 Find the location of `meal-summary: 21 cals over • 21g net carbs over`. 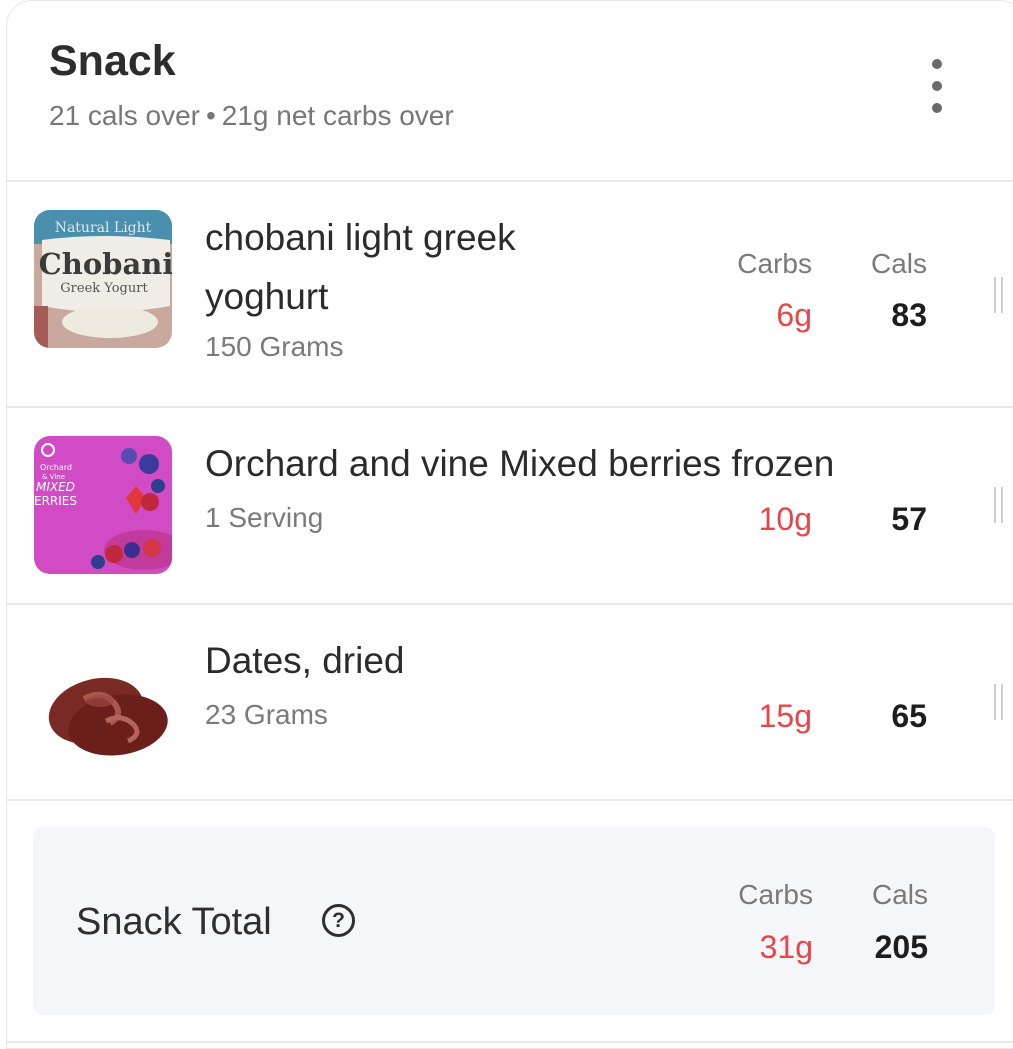

meal-summary: 21 cals over • 21g net carbs over is located at coordinates (251, 116).